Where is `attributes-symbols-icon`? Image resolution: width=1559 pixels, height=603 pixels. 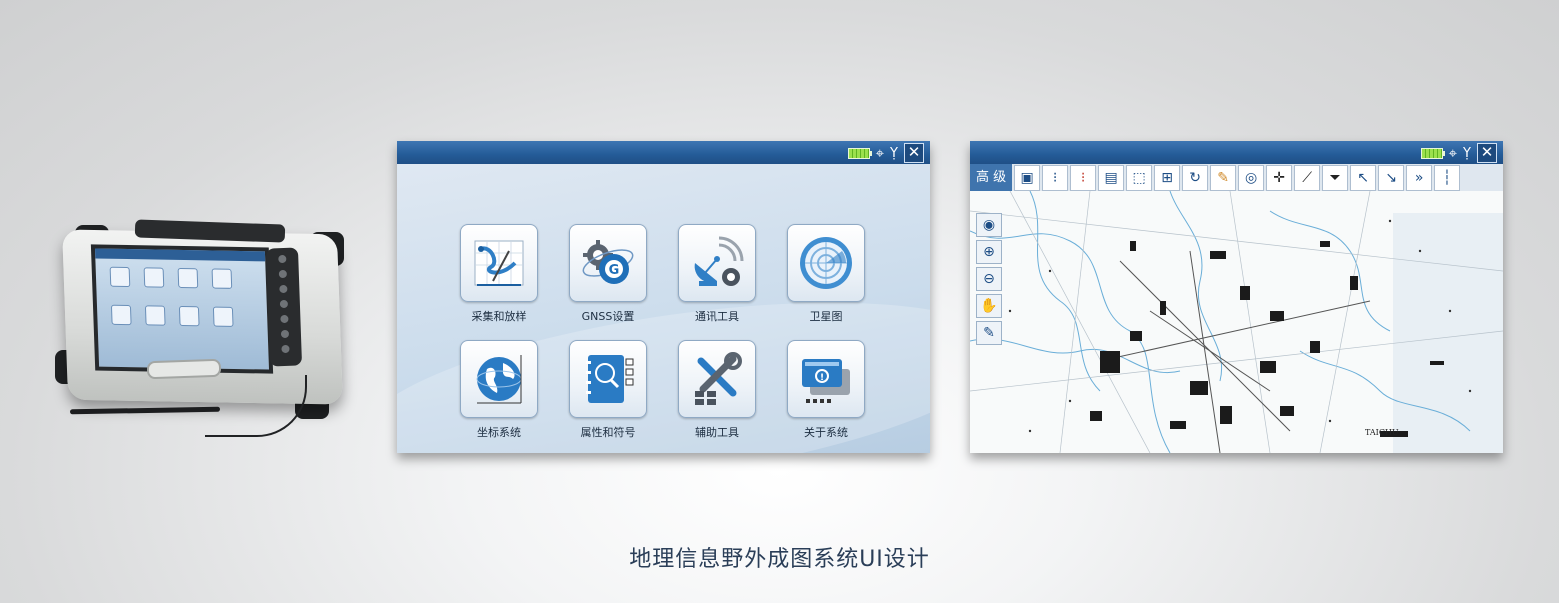 attributes-symbols-icon is located at coordinates (608, 379).